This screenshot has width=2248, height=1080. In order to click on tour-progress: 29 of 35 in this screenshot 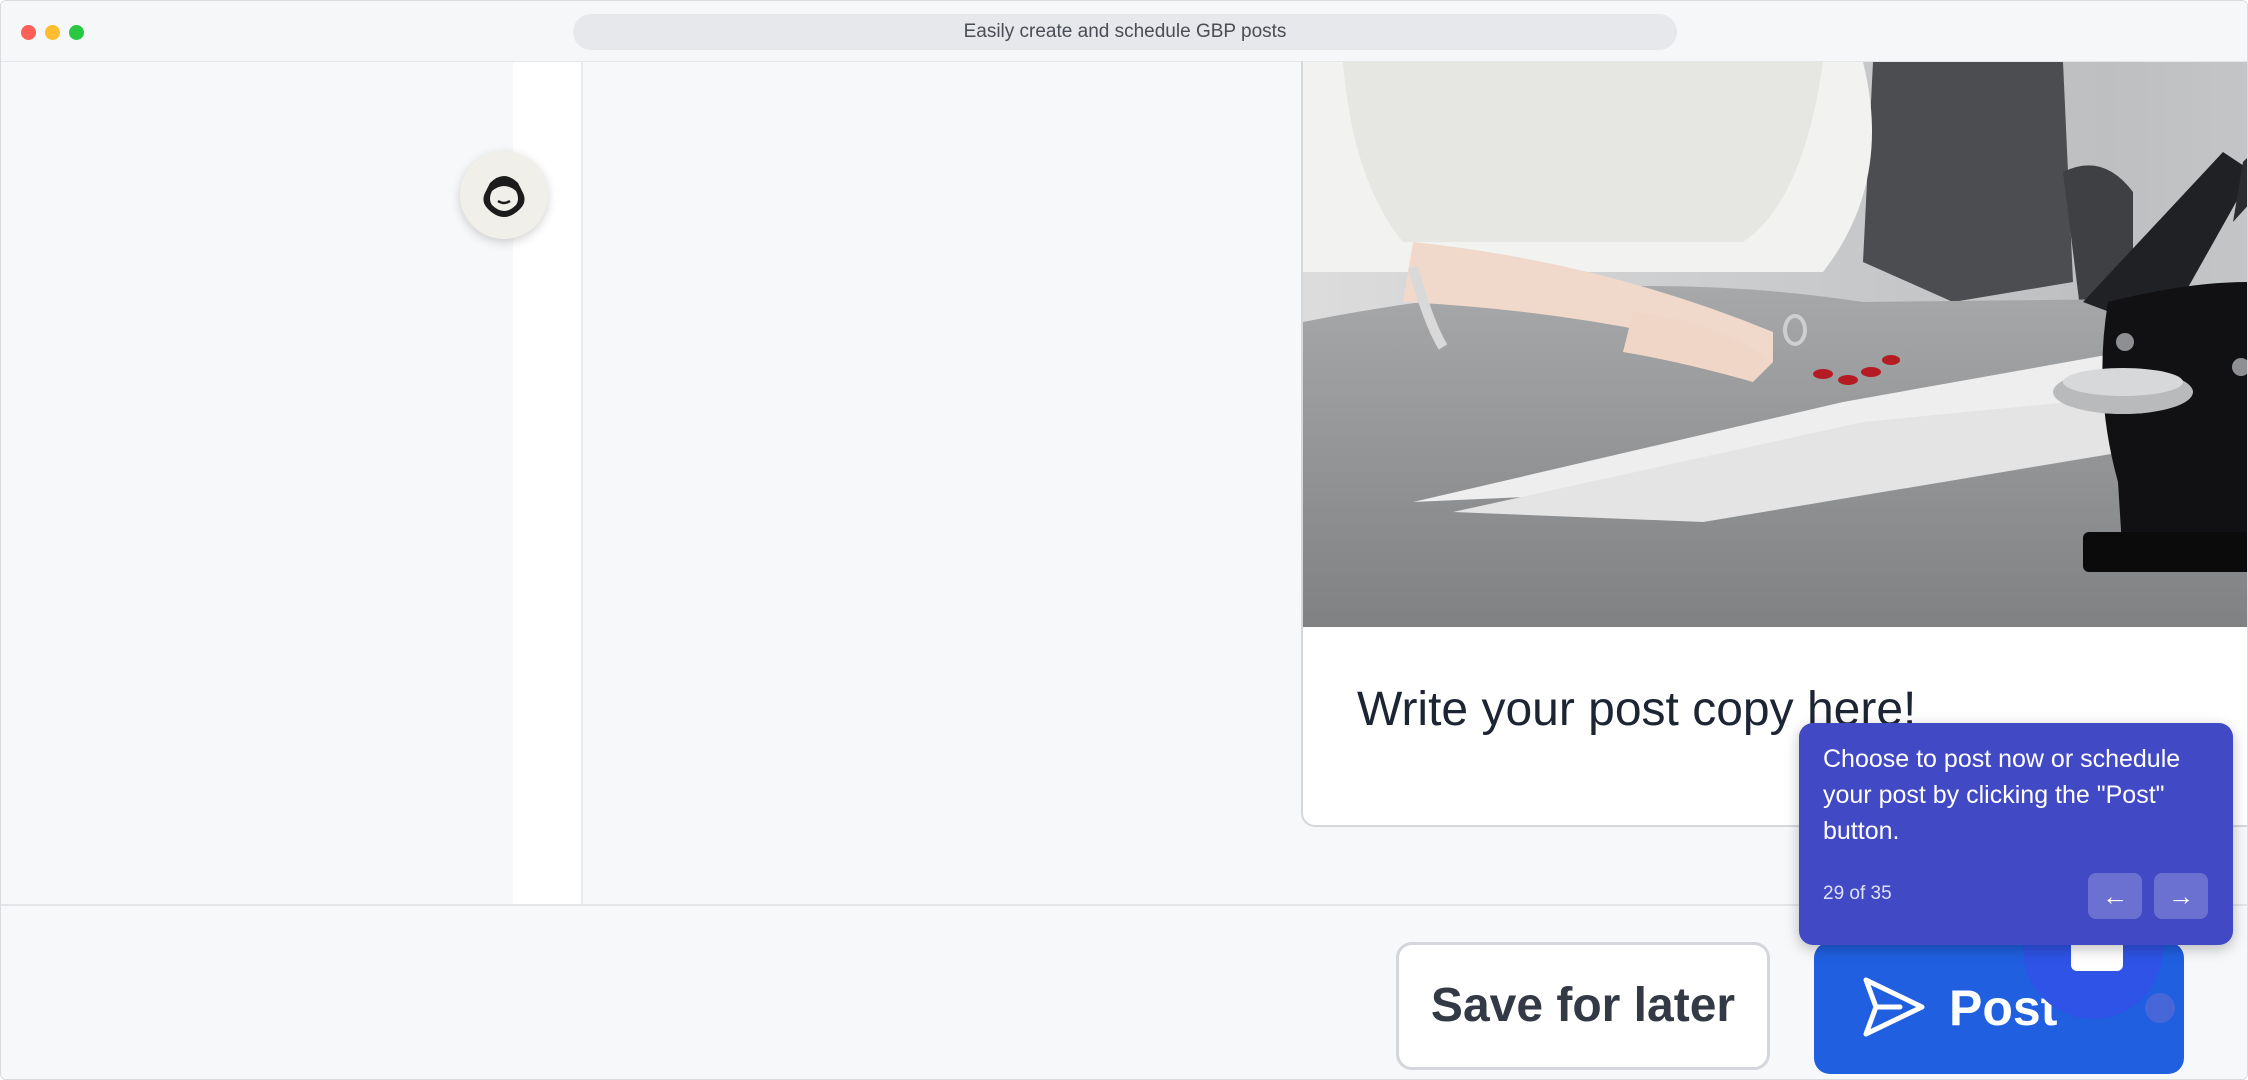, I will do `click(1857, 893)`.